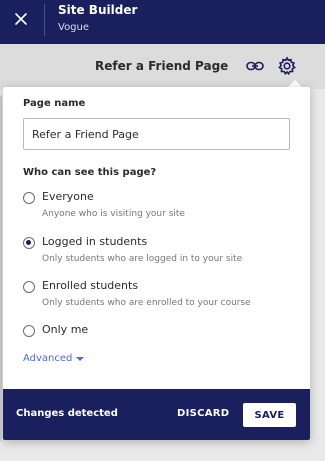 The height and width of the screenshot is (461, 325). I want to click on header-divider, so click(44, 20).